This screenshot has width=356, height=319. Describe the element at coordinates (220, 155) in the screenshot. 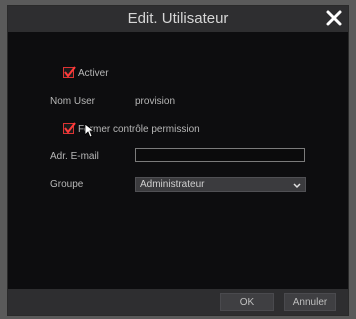

I see `email-field` at that location.